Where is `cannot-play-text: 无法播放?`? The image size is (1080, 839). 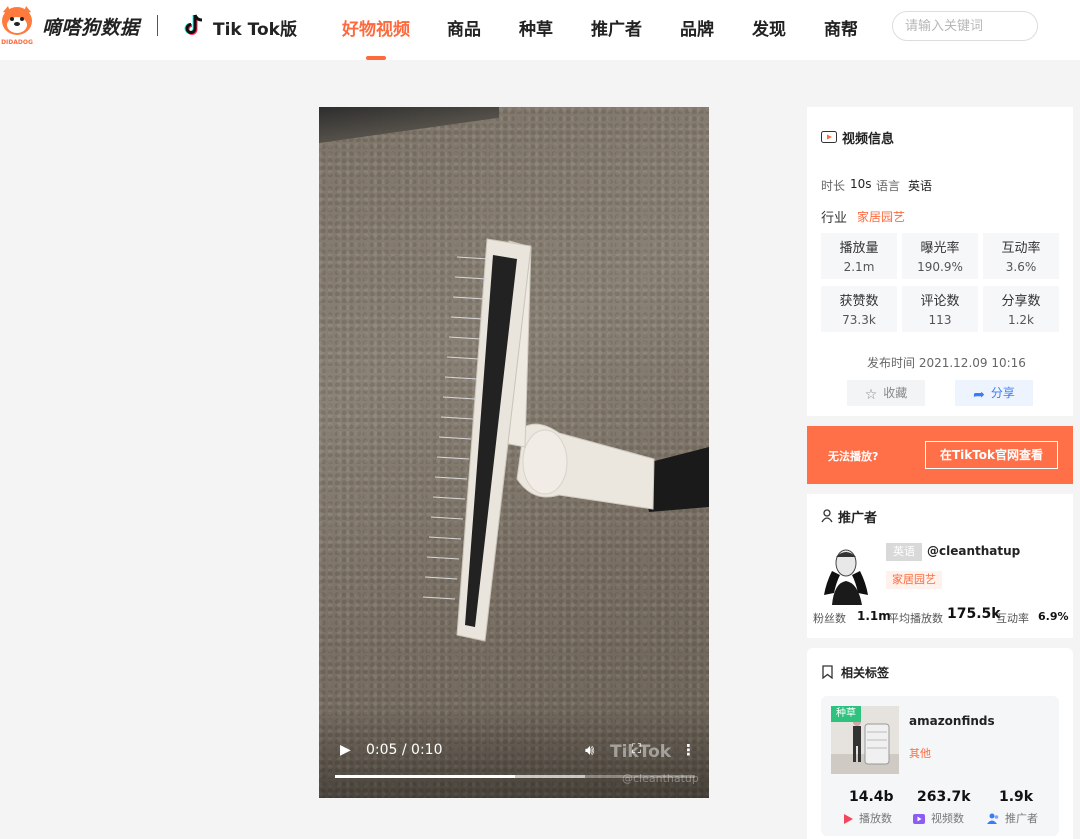 cannot-play-text: 无法播放? is located at coordinates (853, 456).